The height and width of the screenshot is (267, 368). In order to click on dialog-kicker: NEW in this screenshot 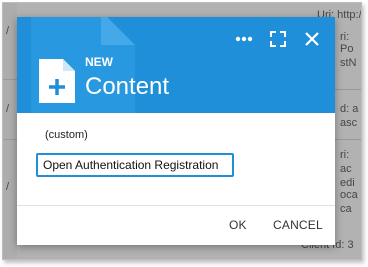, I will do `click(99, 62)`.